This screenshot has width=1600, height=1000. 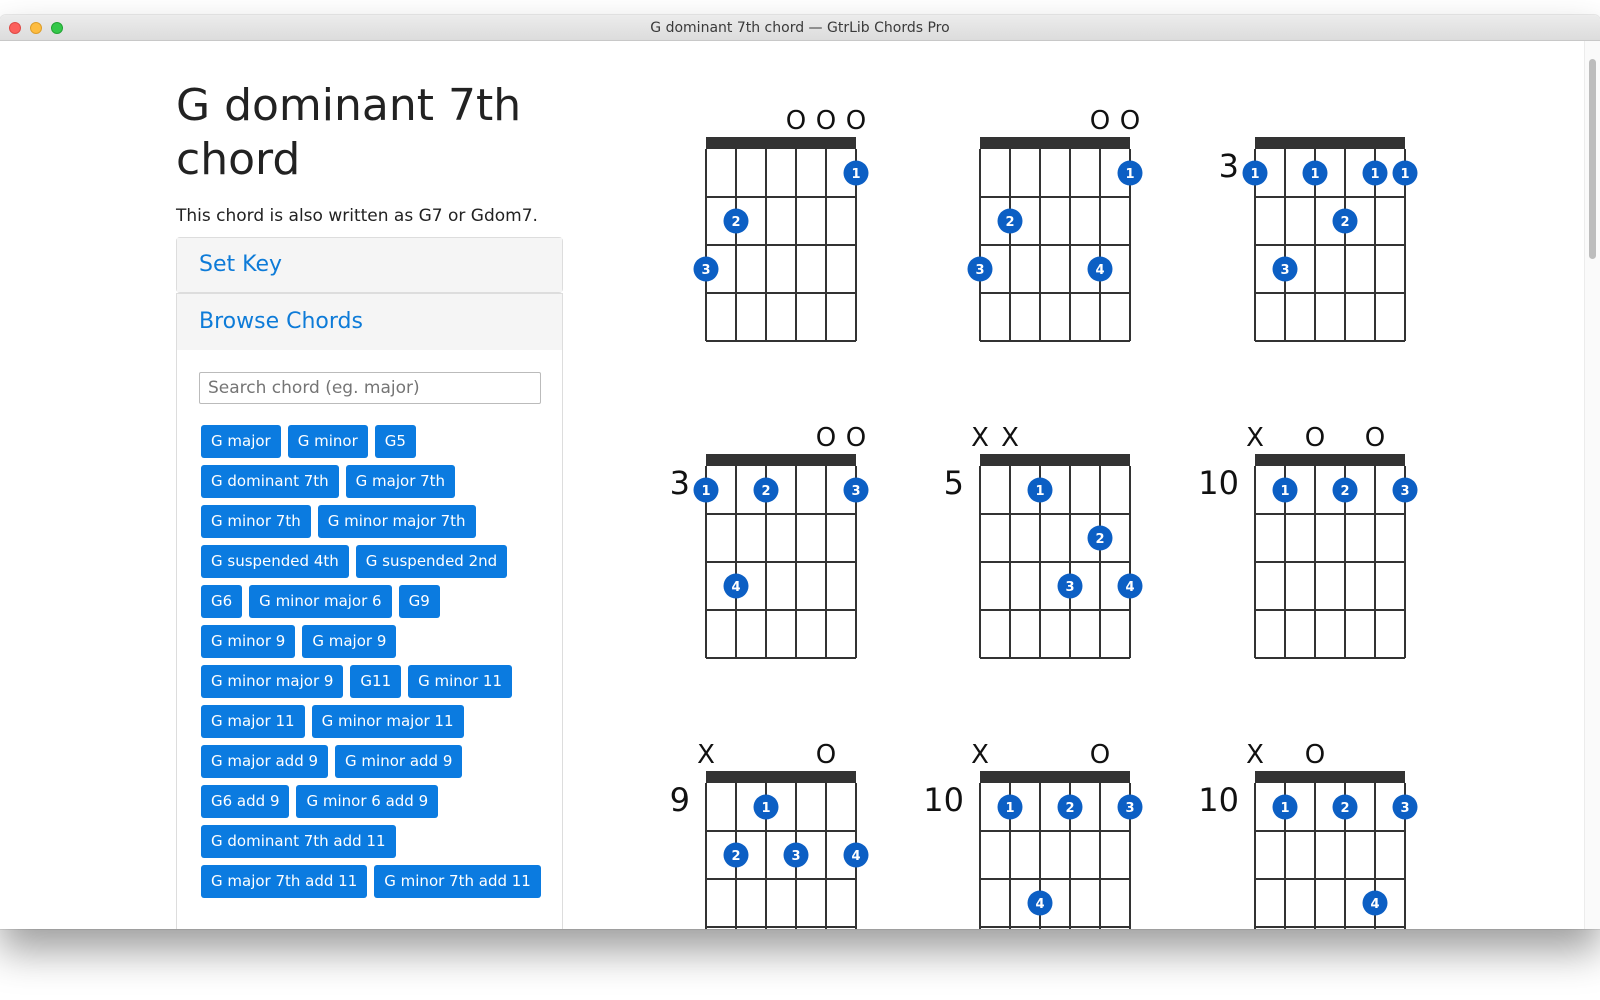 What do you see at coordinates (1318, 239) in the screenshot?
I see `chord-diagram-svg: 3 13121 1` at bounding box center [1318, 239].